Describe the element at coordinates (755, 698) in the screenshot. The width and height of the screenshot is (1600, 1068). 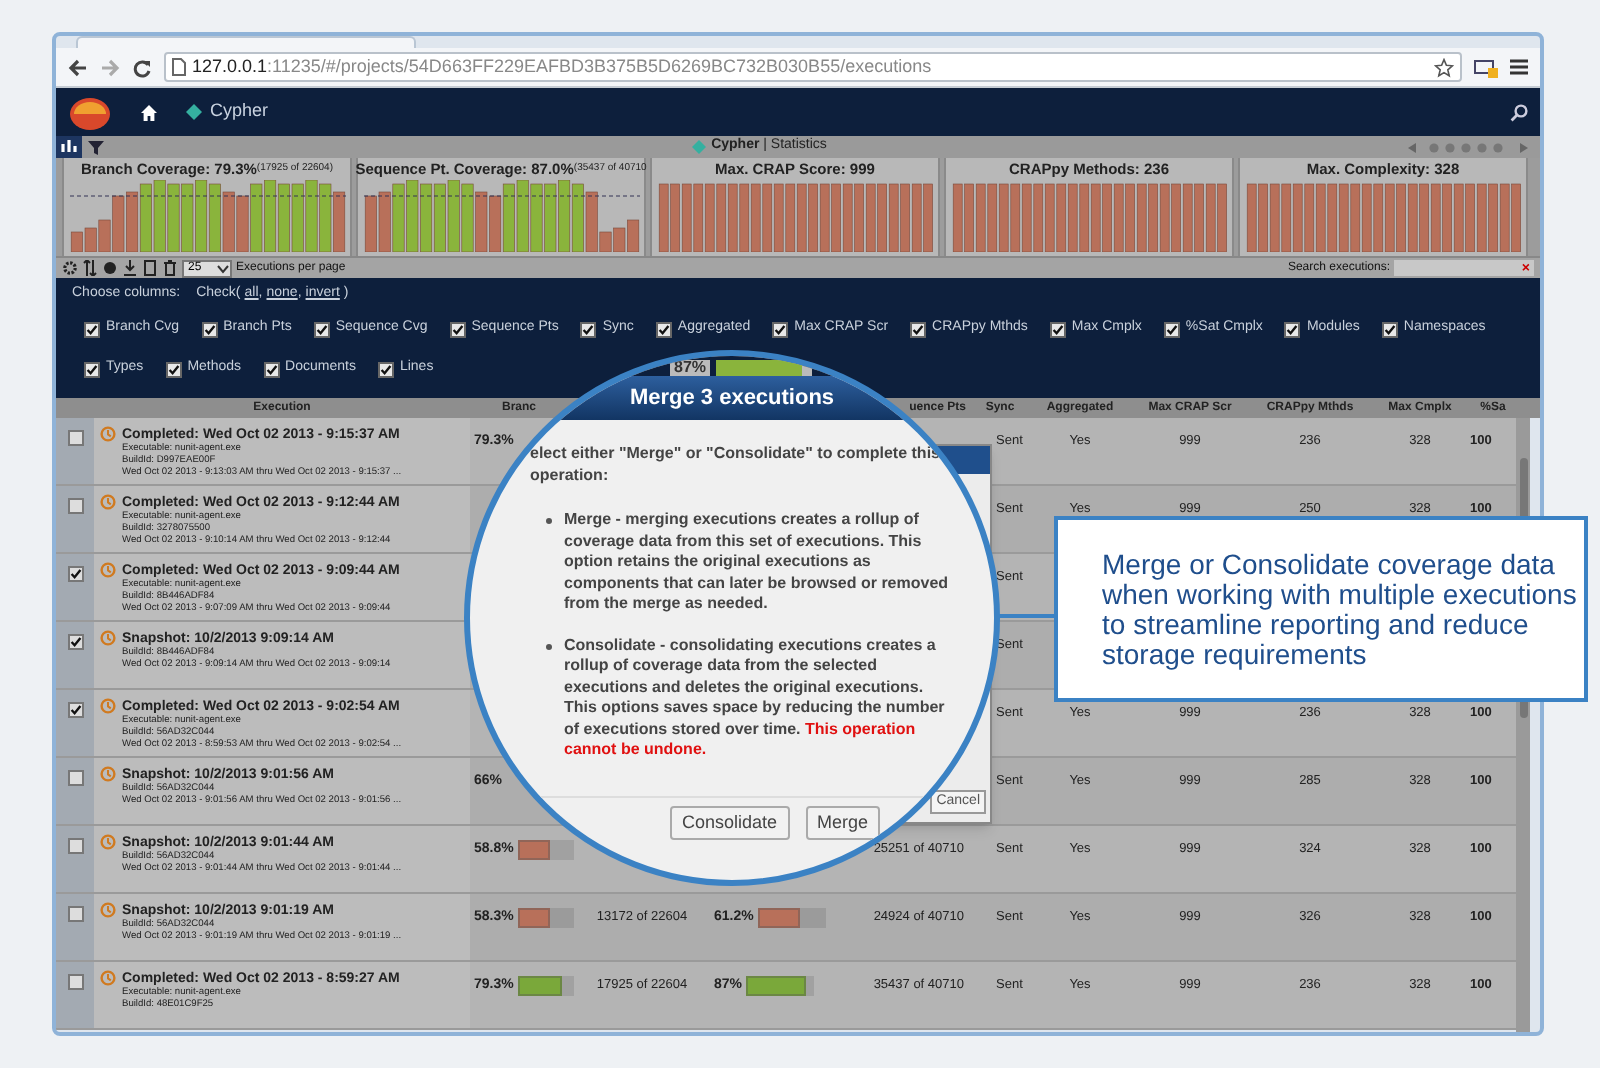
I see `bullet-text: Consolidate - consolidating executions creates a rollup of coverage data from the selected executions and deletes the original executions. This options saves space by reducing the number of executions stored over time. This operation cannot be undone.` at that location.